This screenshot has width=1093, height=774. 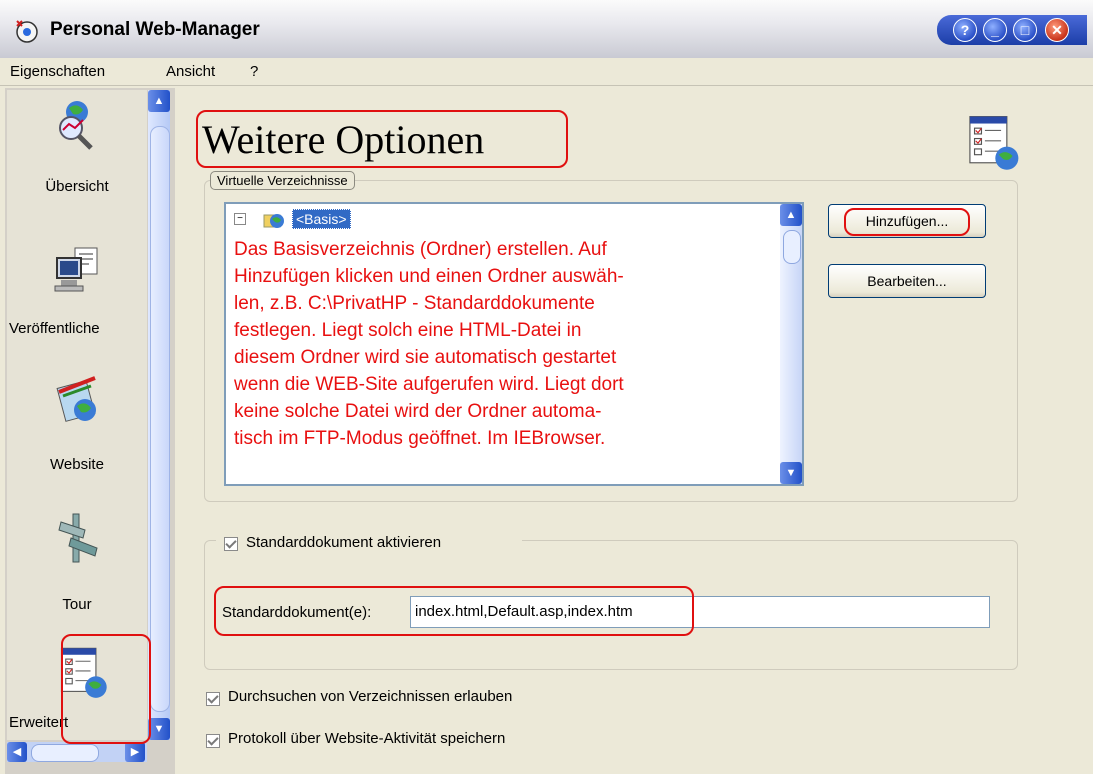 I want to click on menu-ansicht: Ansicht, so click(x=190, y=71).